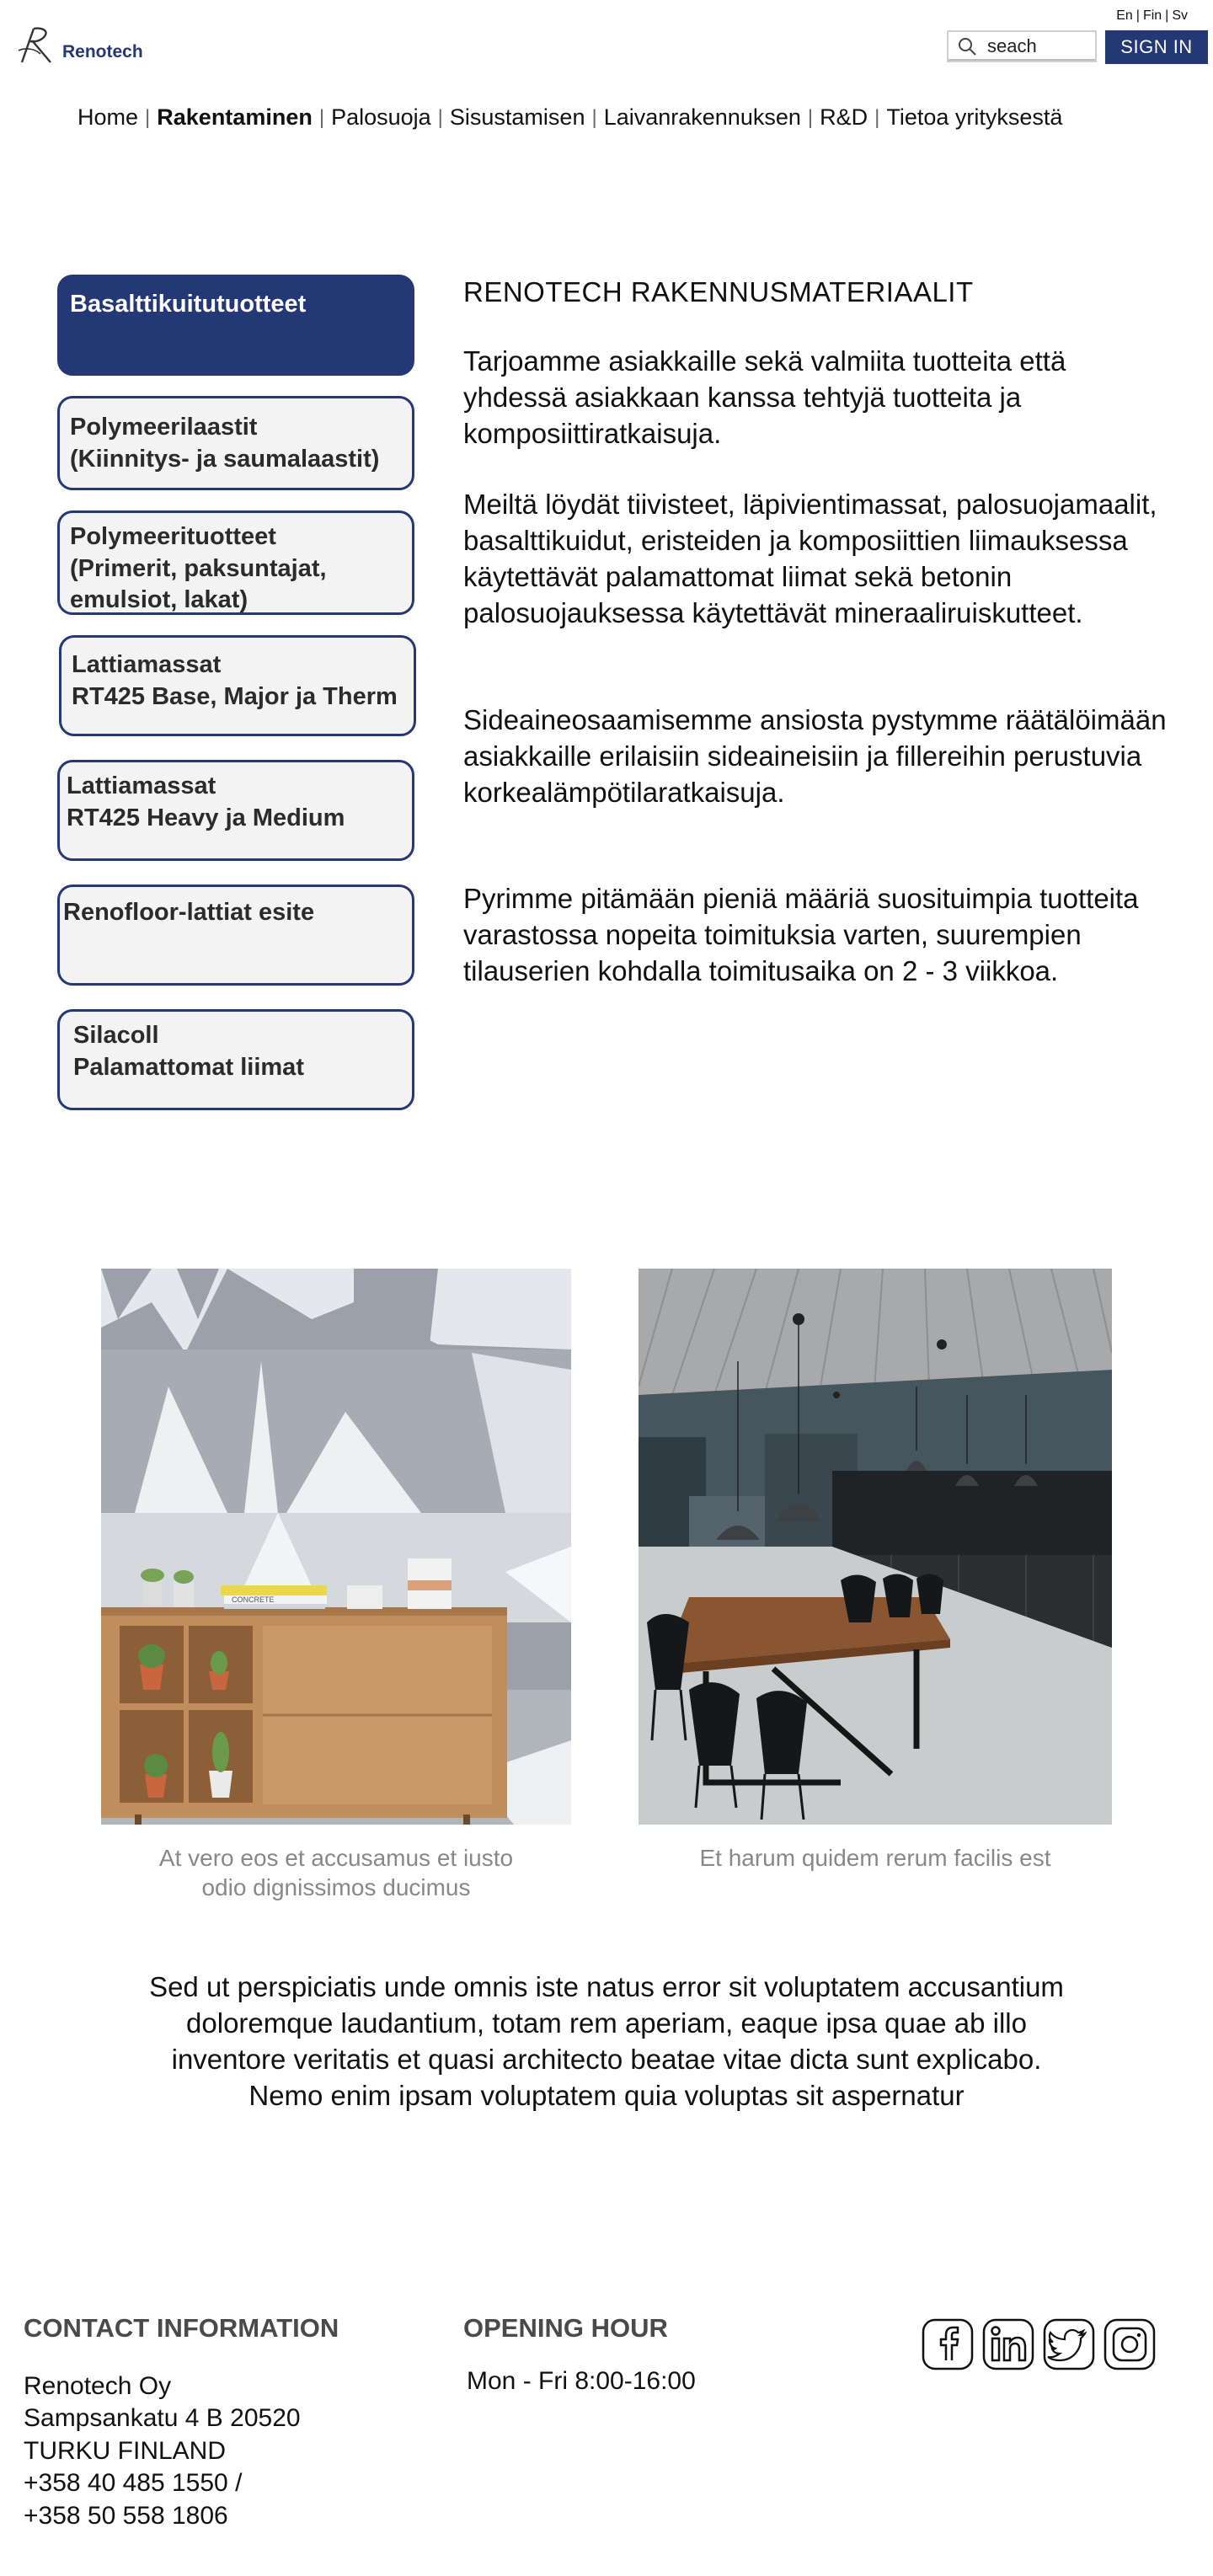 Image resolution: width=1213 pixels, height=2576 pixels. Describe the element at coordinates (181, 2328) in the screenshot. I see `contact-heading: CONTACT INFORMATION` at that location.